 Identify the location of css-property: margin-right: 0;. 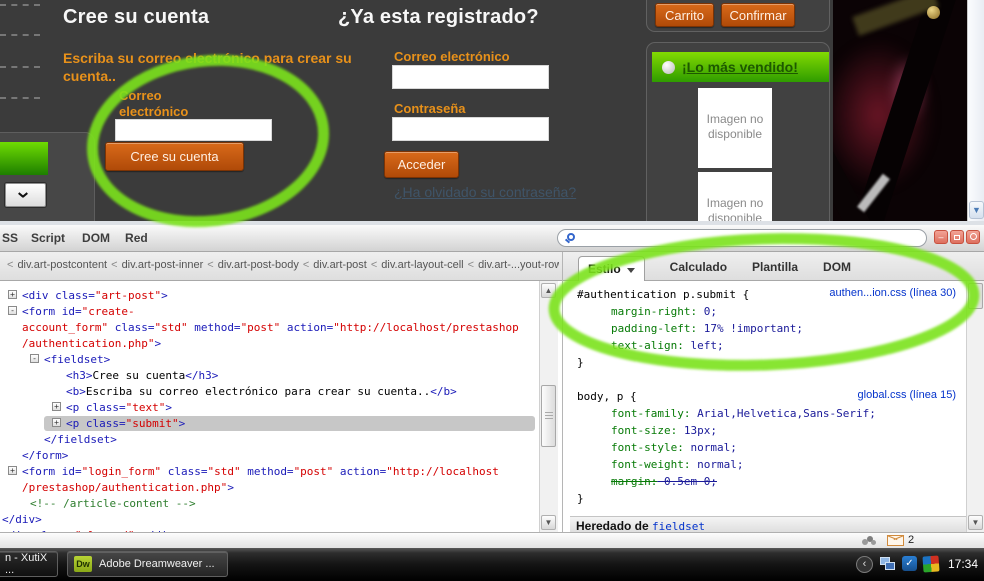
(768, 311).